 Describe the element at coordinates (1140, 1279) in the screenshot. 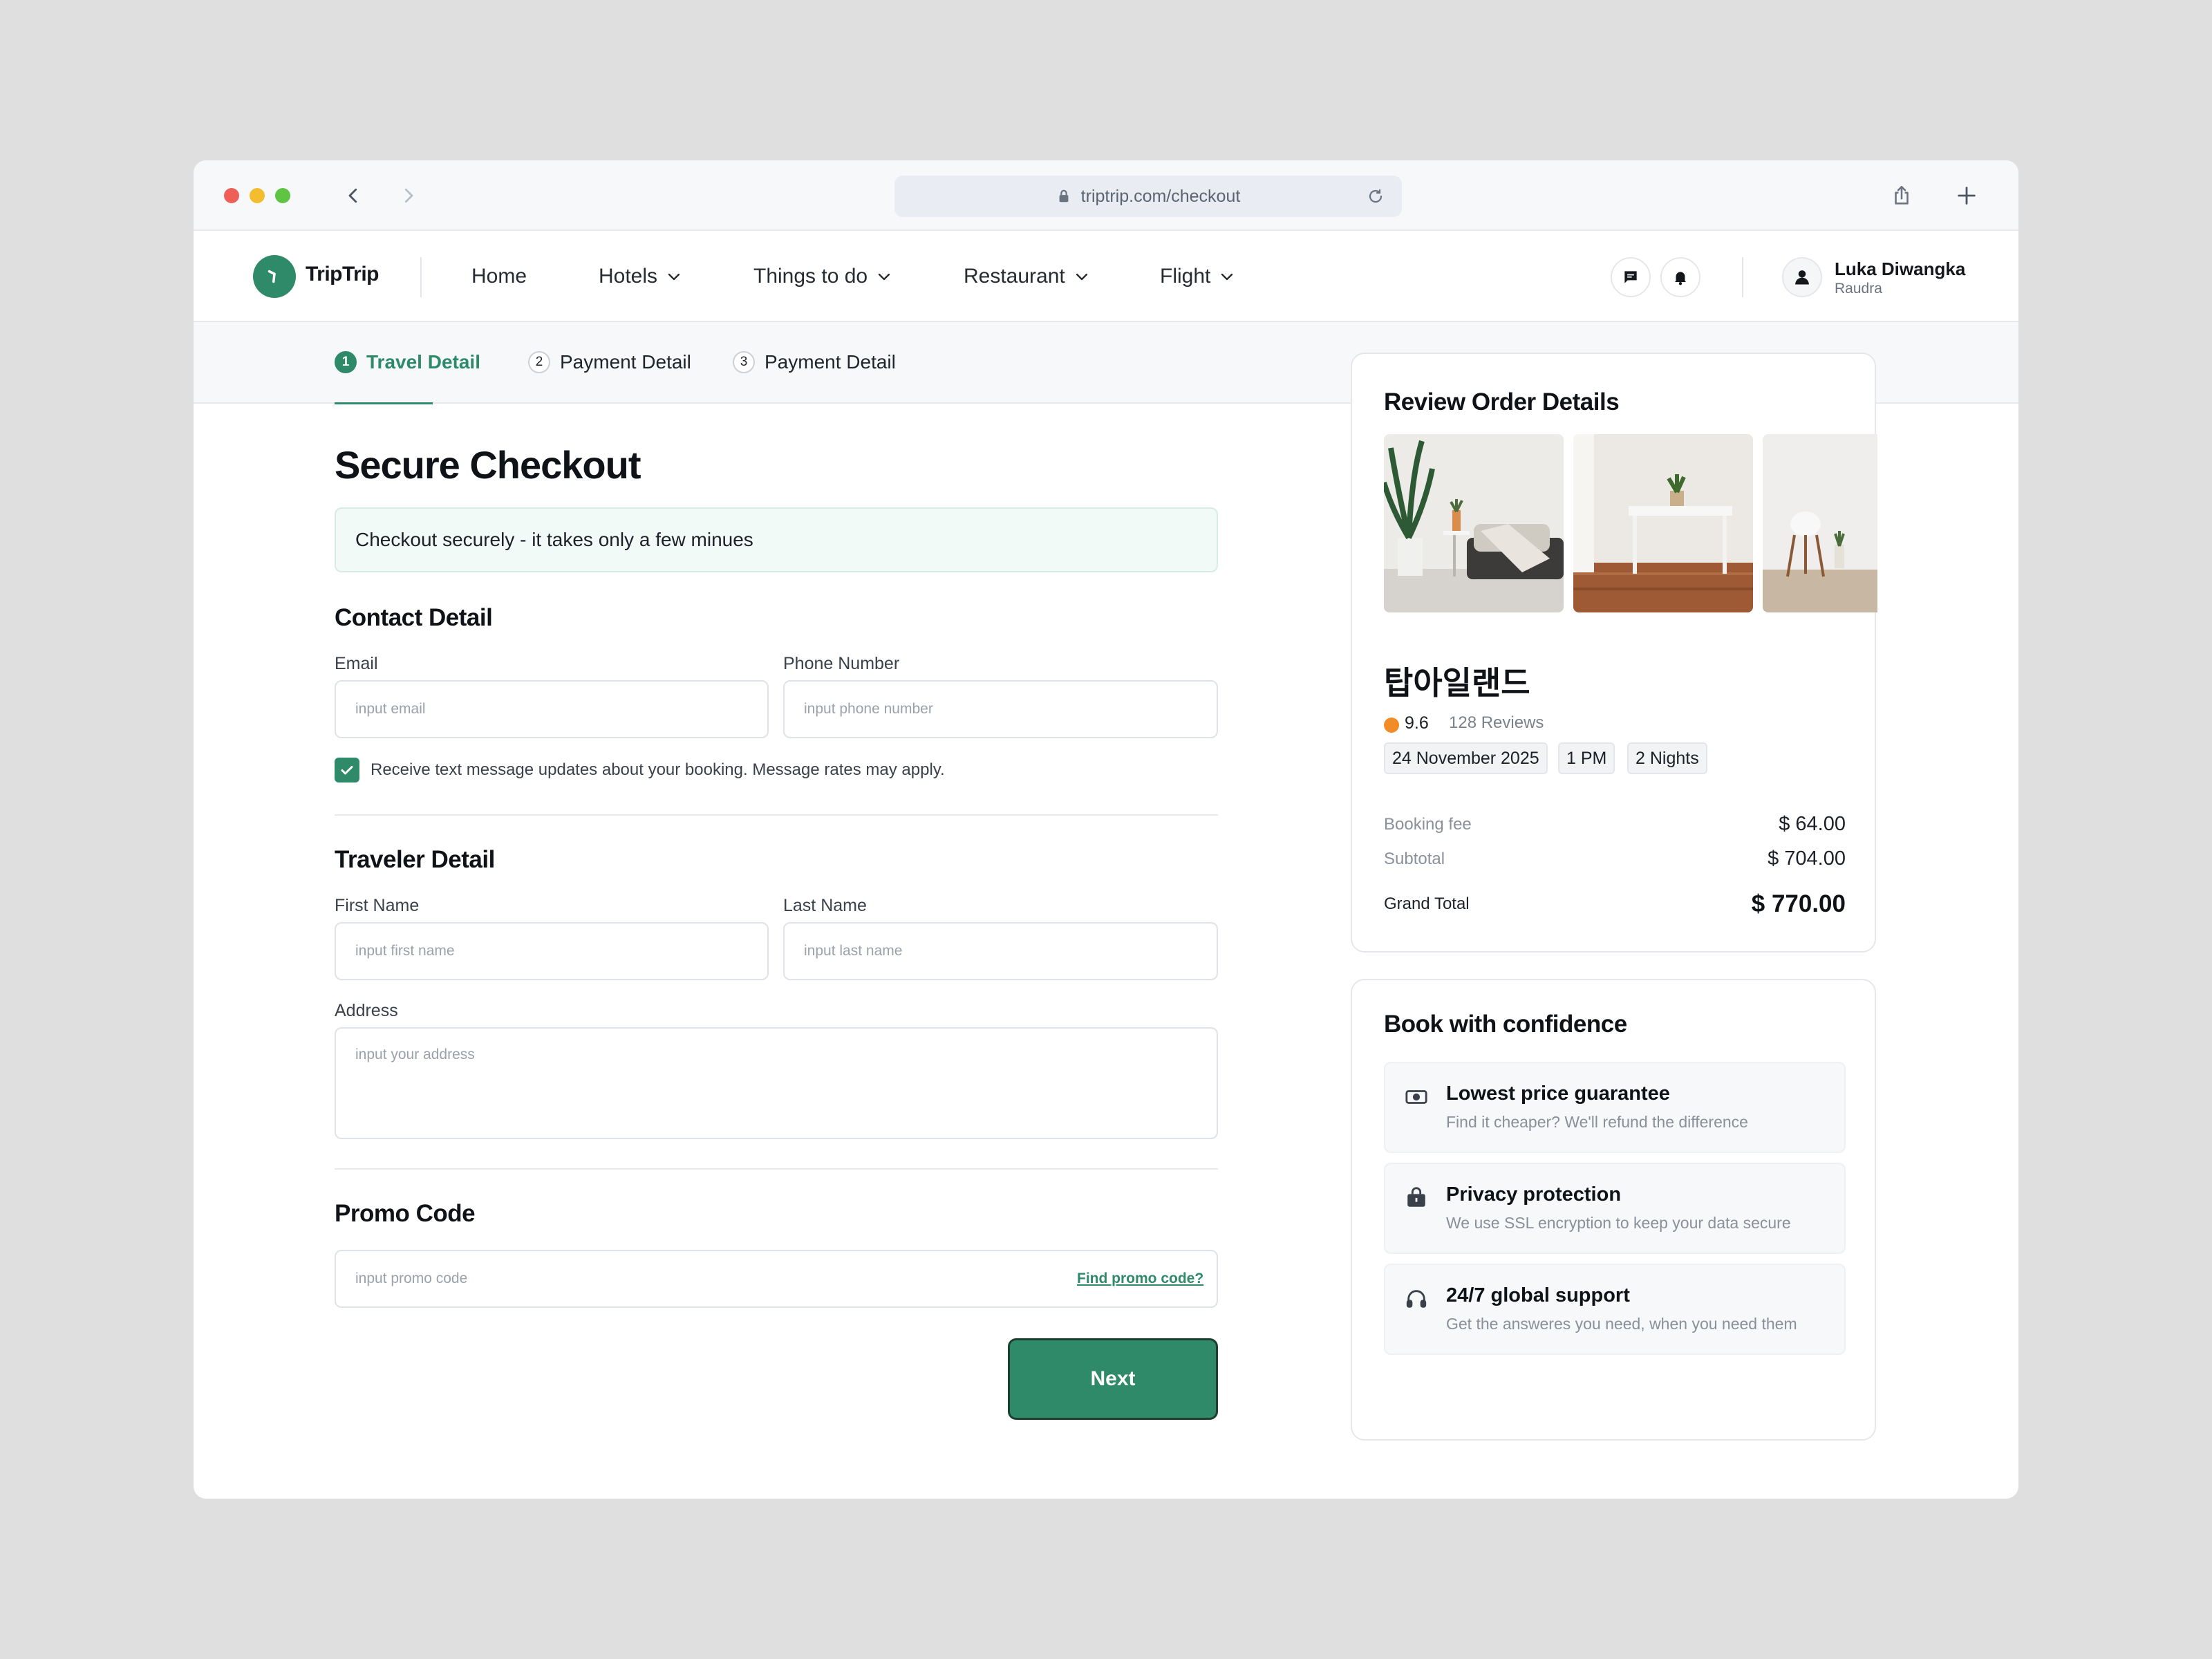

I see `find-promo-link: Find promo code?` at that location.